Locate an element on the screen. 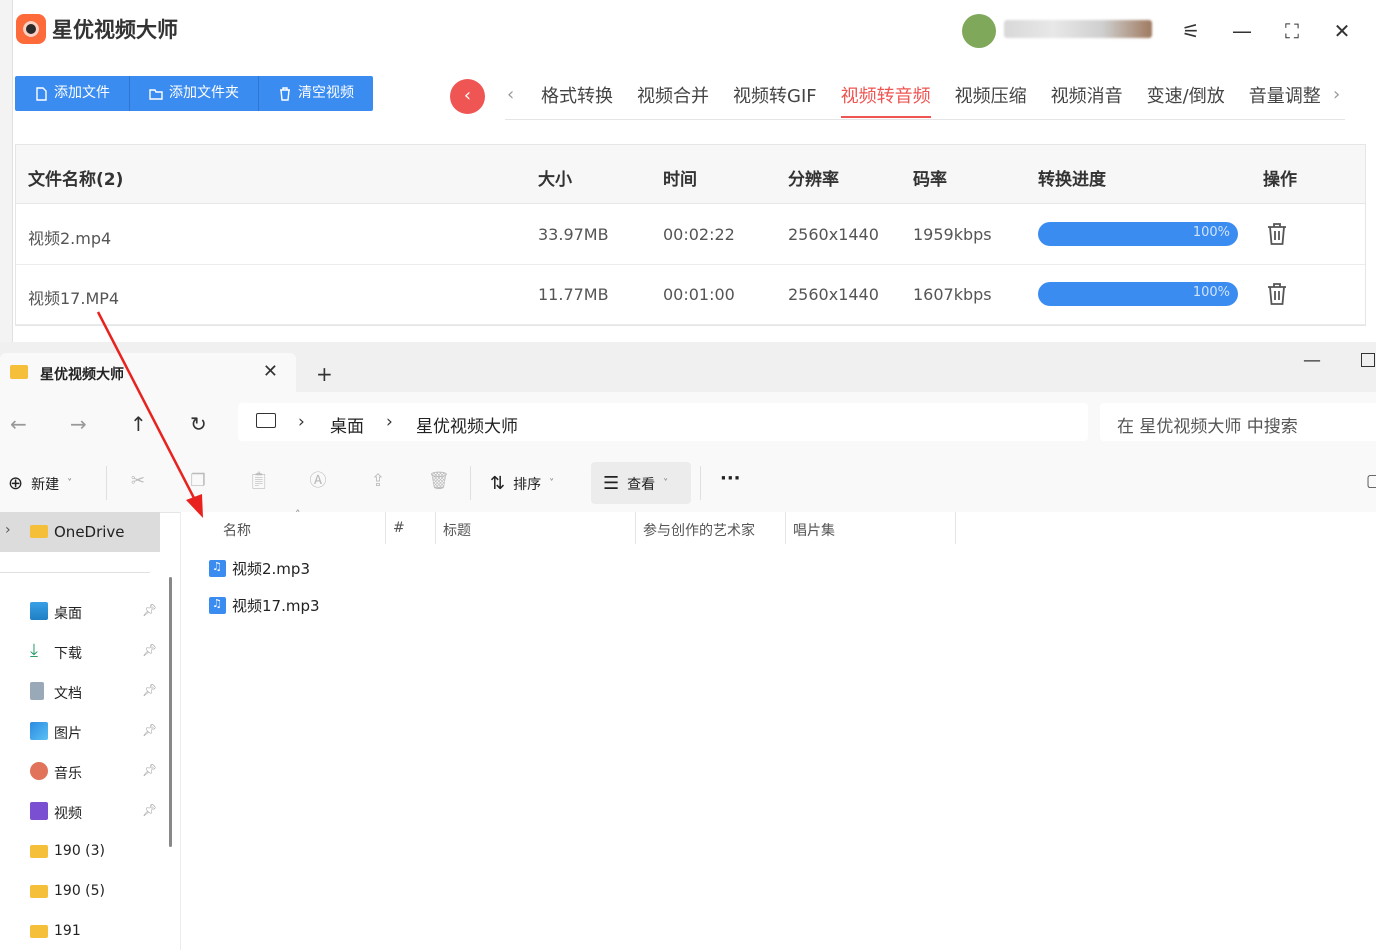 The width and height of the screenshot is (1376, 950). tab-speed-reverse: 变速/倒放 is located at coordinates (1186, 100).